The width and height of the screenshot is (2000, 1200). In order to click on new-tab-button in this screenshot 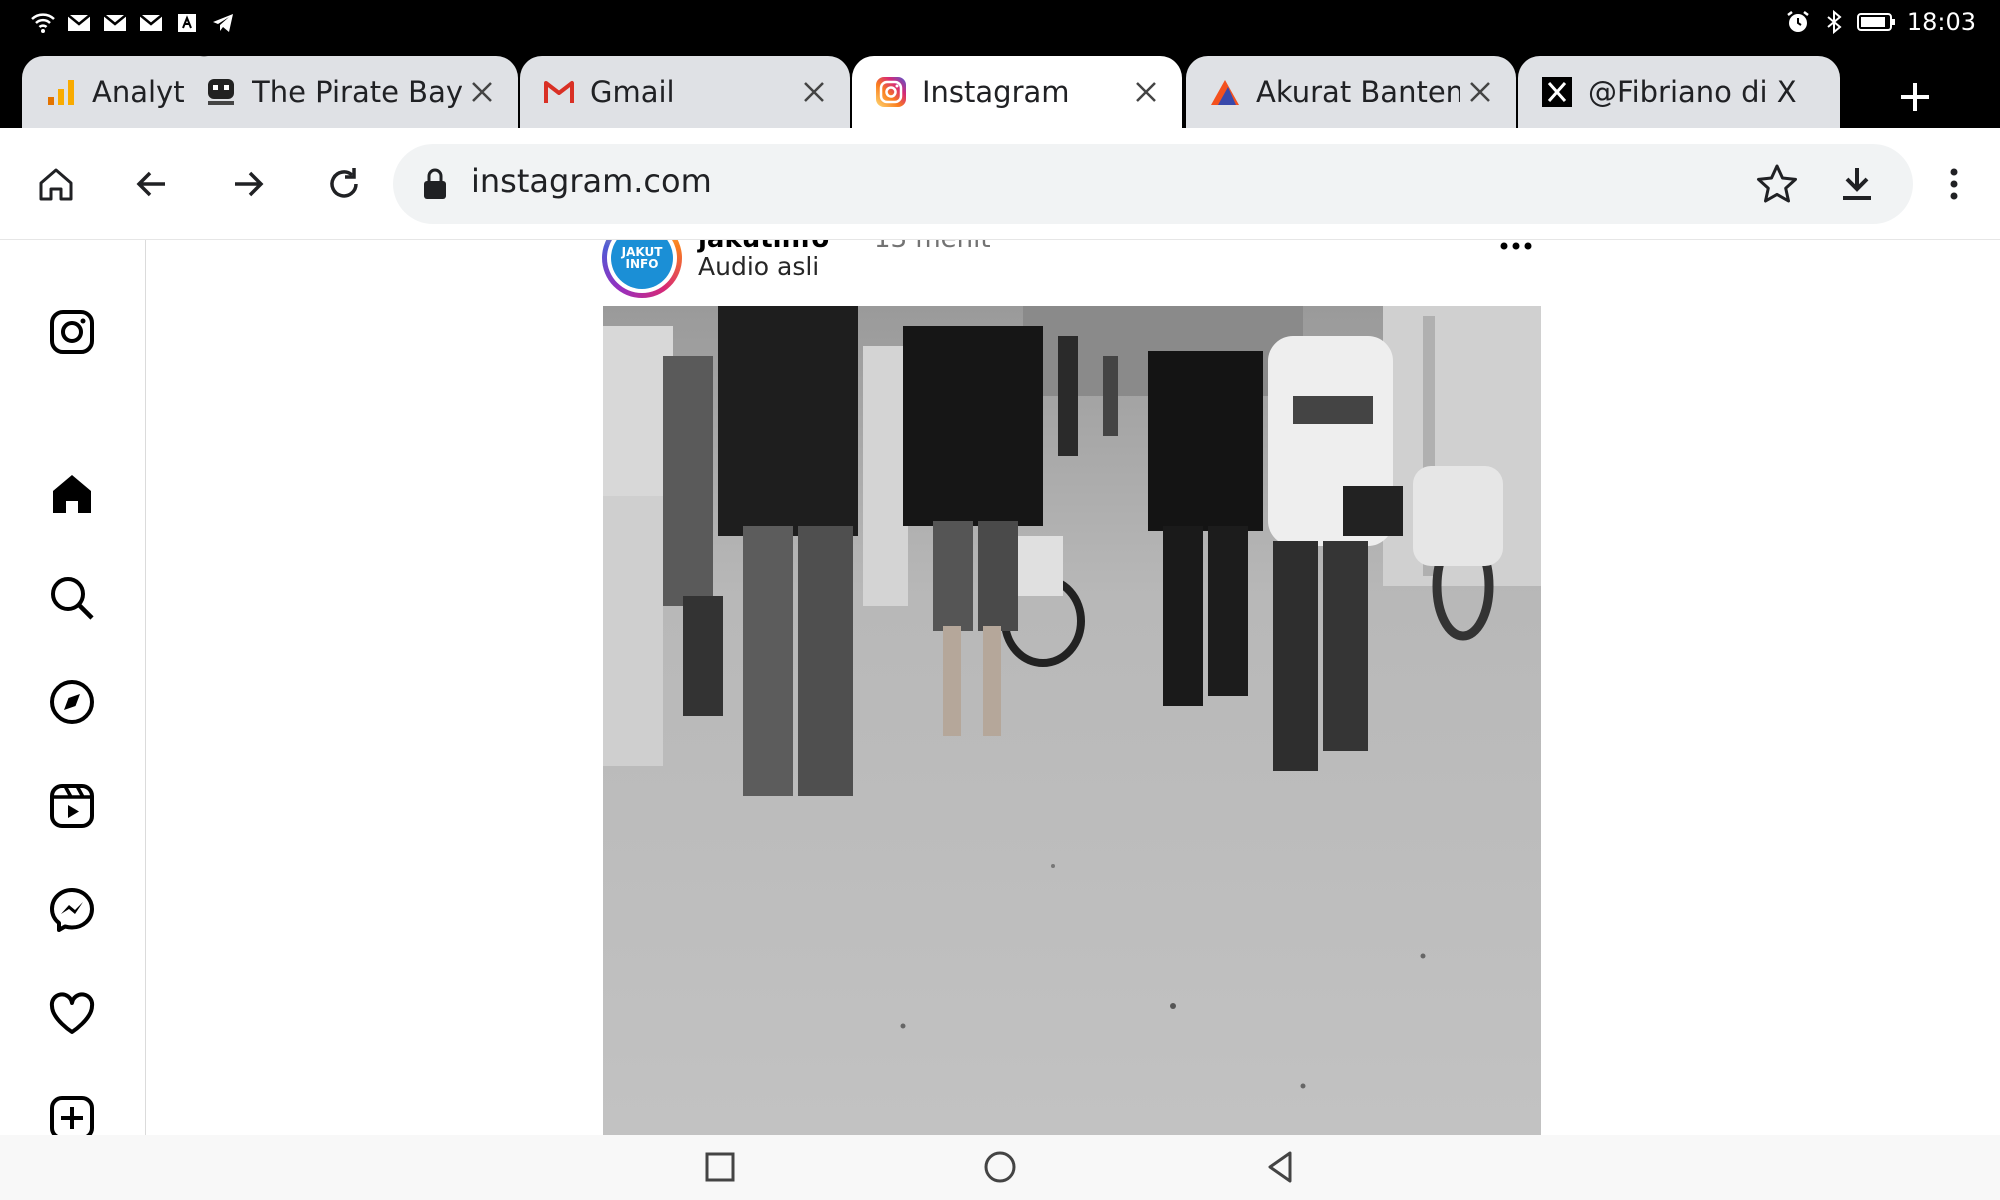, I will do `click(1915, 97)`.